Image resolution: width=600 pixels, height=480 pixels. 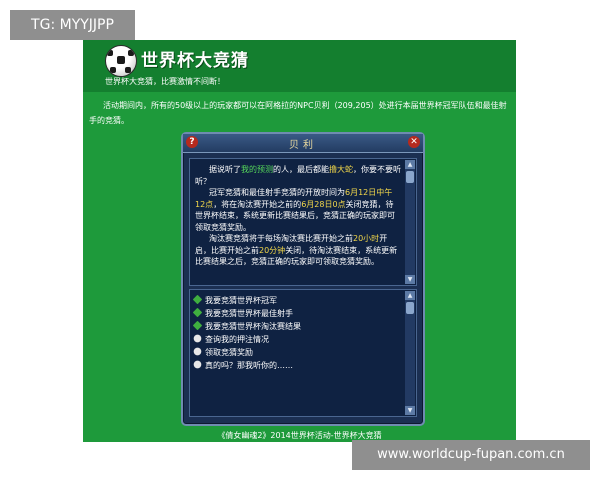 What do you see at coordinates (296, 326) in the screenshot?
I see `option-guess-knockout: 我要竞猜世界杯淘汰赛结果` at bounding box center [296, 326].